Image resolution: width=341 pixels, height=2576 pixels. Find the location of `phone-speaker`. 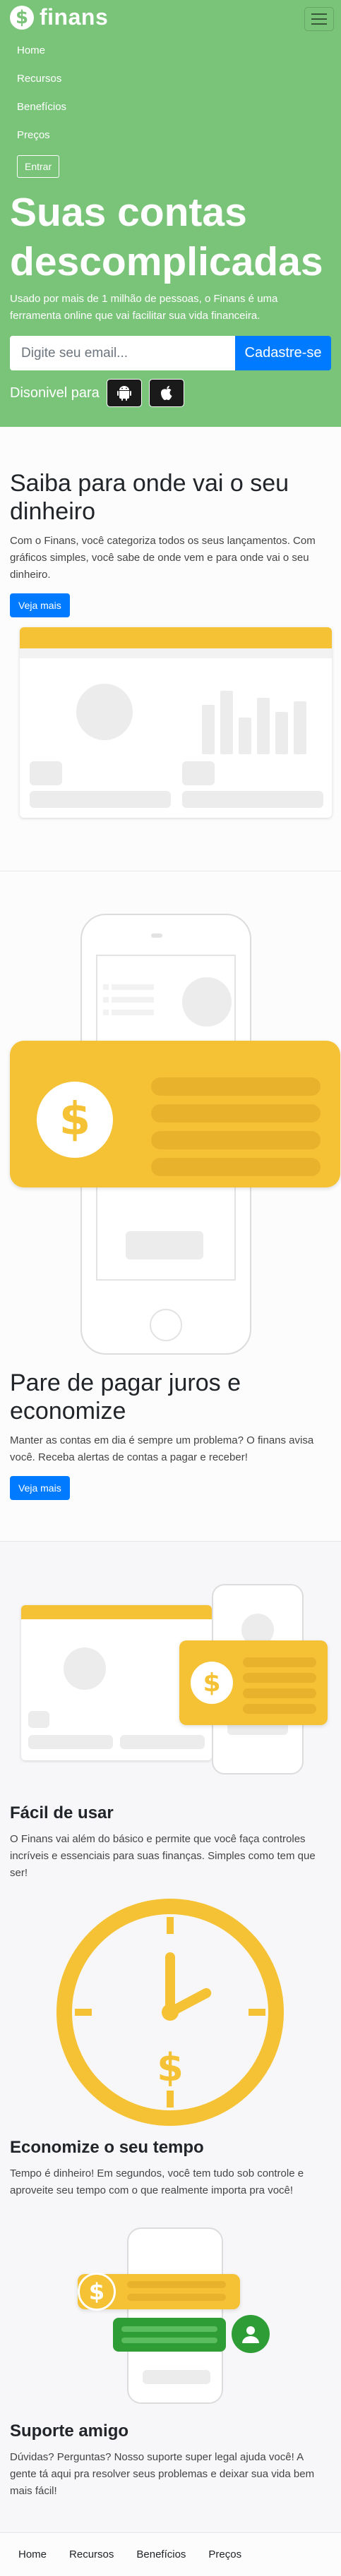

phone-speaker is located at coordinates (156, 936).